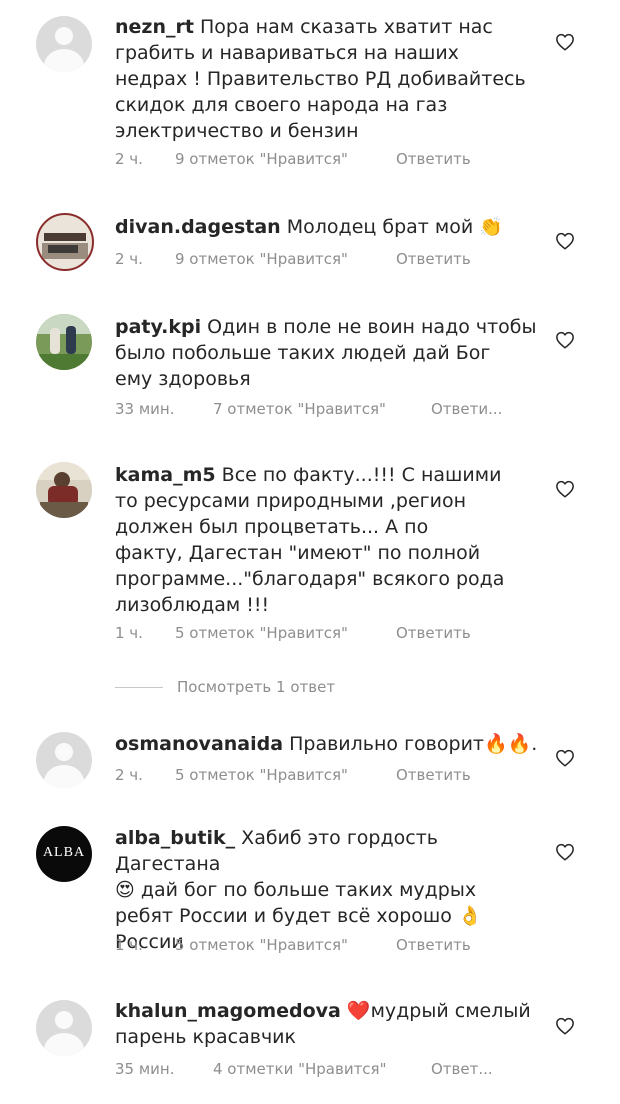  I want to click on comment-username: osmanovanaida, so click(199, 744).